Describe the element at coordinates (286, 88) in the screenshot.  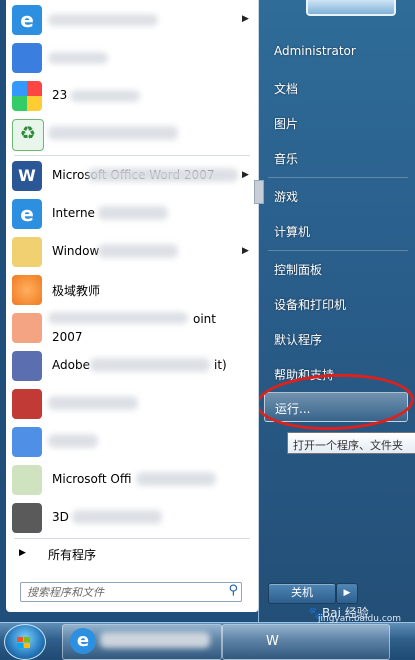
I see `right-item-documents: 文档` at that location.